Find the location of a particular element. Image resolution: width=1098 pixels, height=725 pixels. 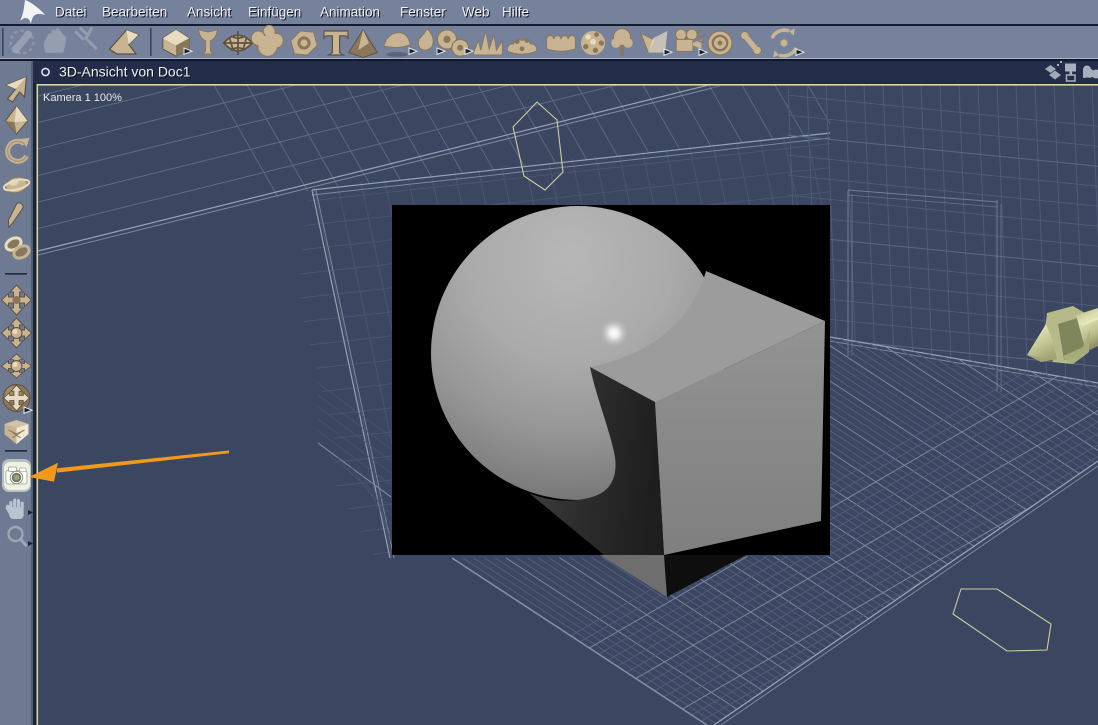

svg-text: Datei is located at coordinates (71, 12).